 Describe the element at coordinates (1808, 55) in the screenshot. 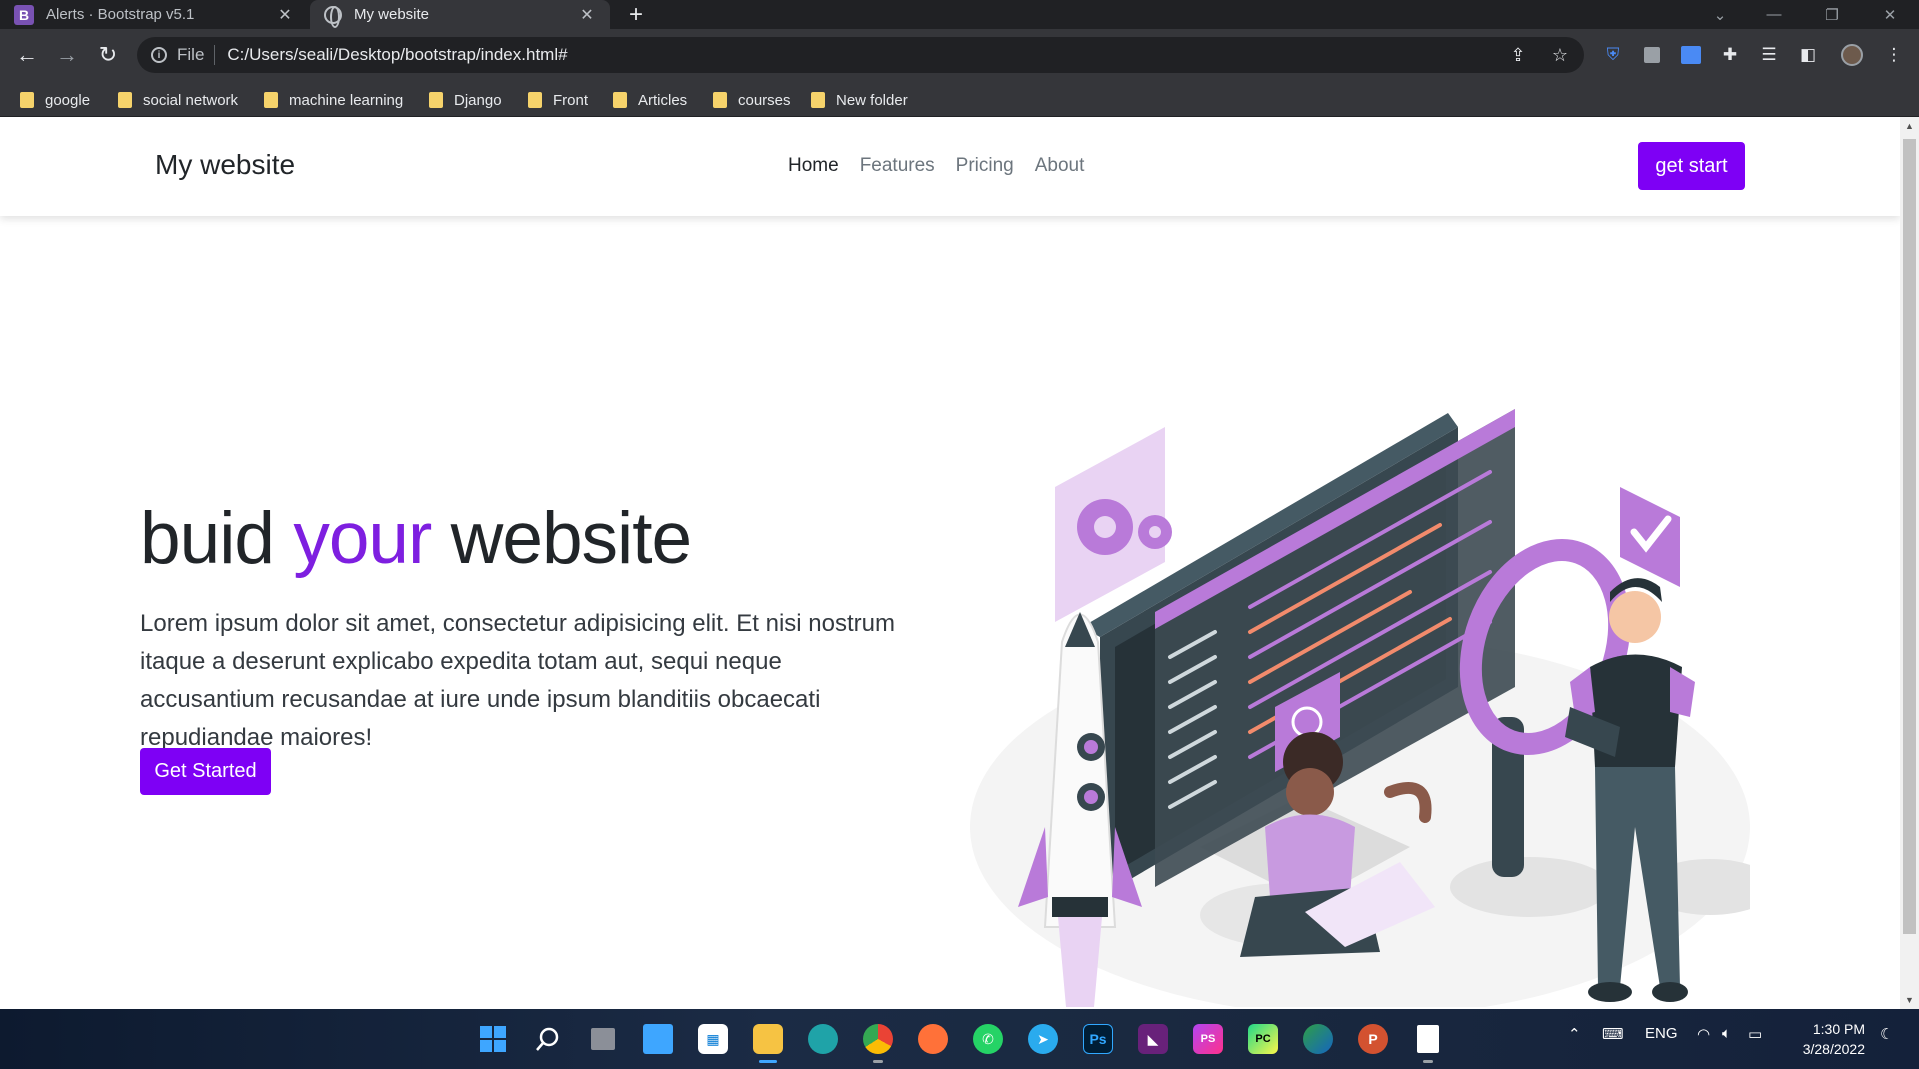

I see `side-panel-icon: ◧` at that location.